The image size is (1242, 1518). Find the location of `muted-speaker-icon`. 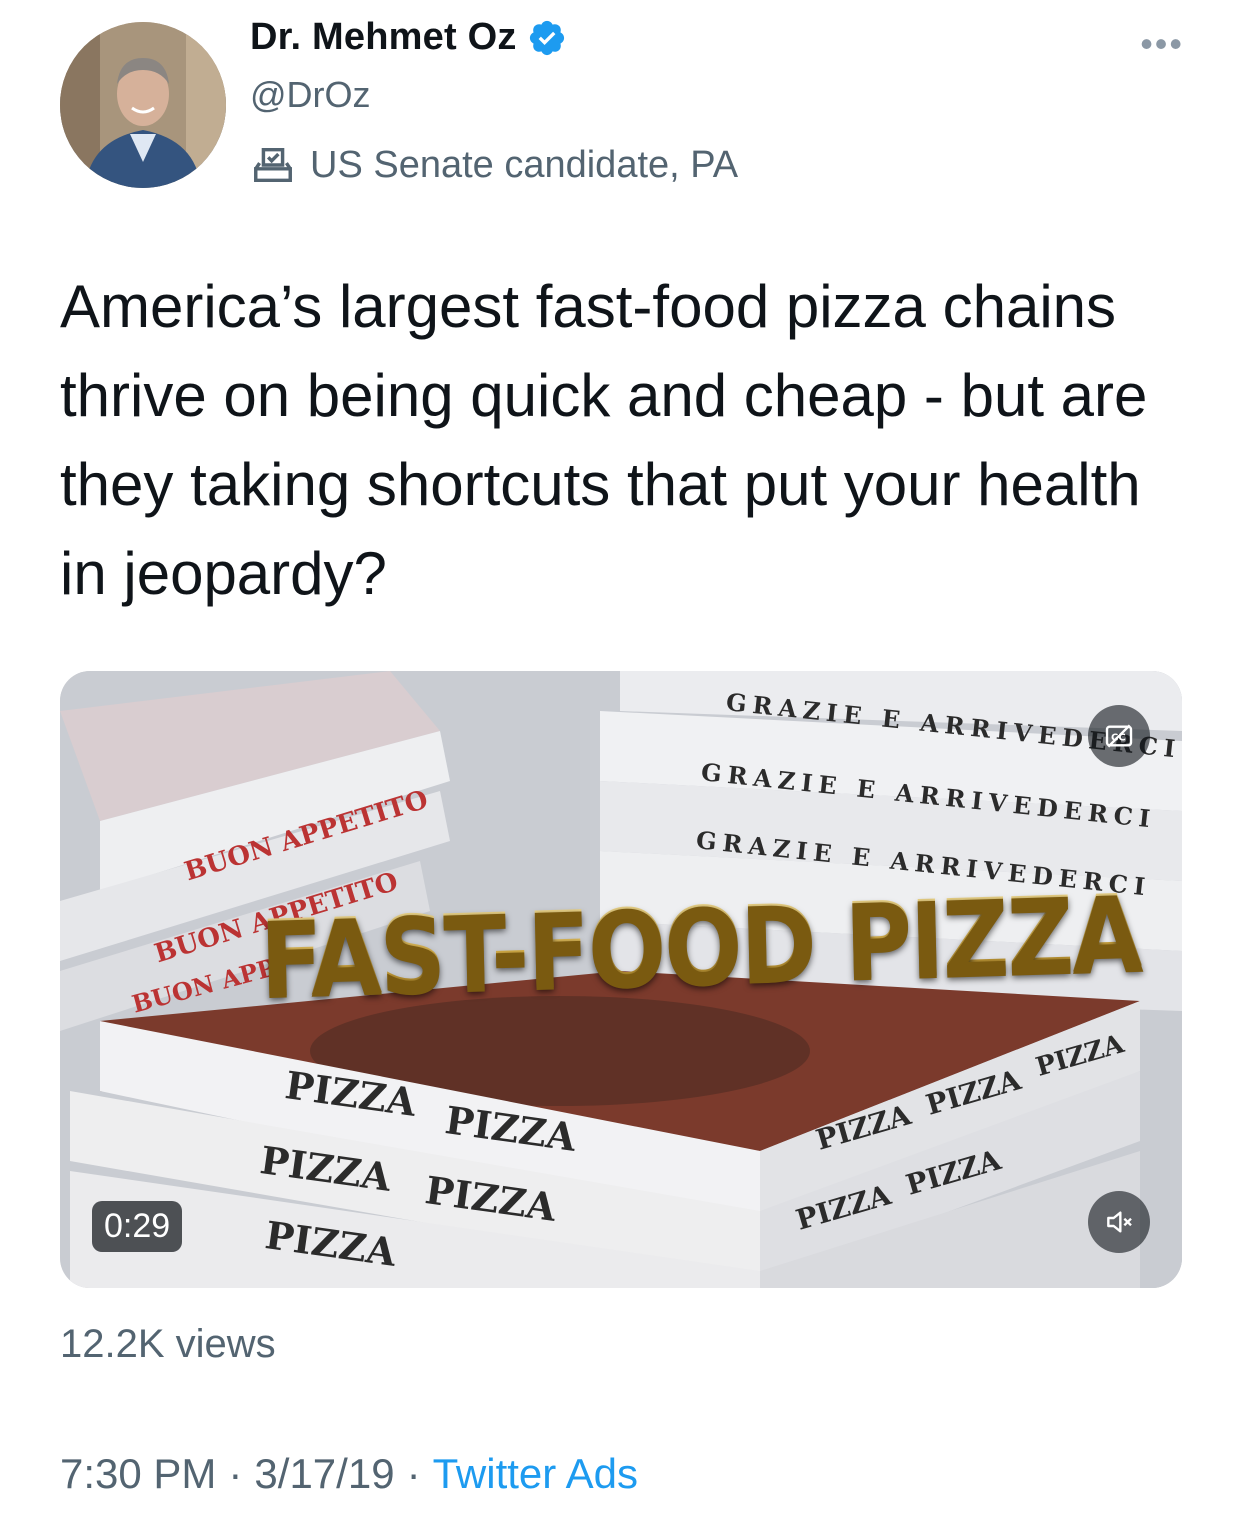

muted-speaker-icon is located at coordinates (1119, 1222).